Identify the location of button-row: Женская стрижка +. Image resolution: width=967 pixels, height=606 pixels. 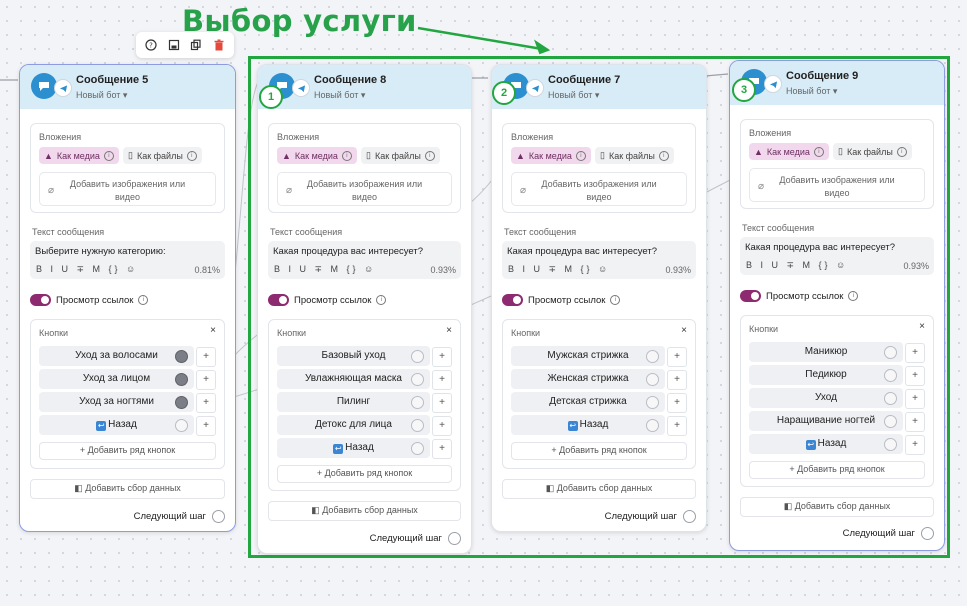
(599, 379).